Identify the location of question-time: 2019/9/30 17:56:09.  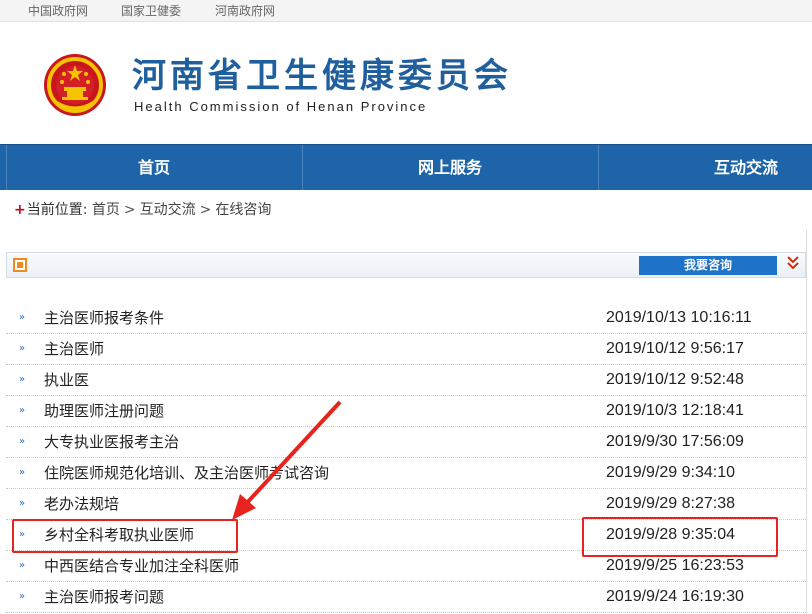
(675, 441).